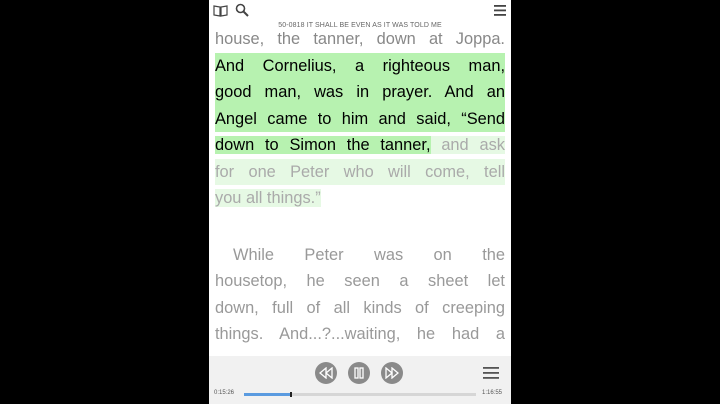 This screenshot has height=404, width=720. Describe the element at coordinates (360, 394) in the screenshot. I see `progress-bar` at that location.